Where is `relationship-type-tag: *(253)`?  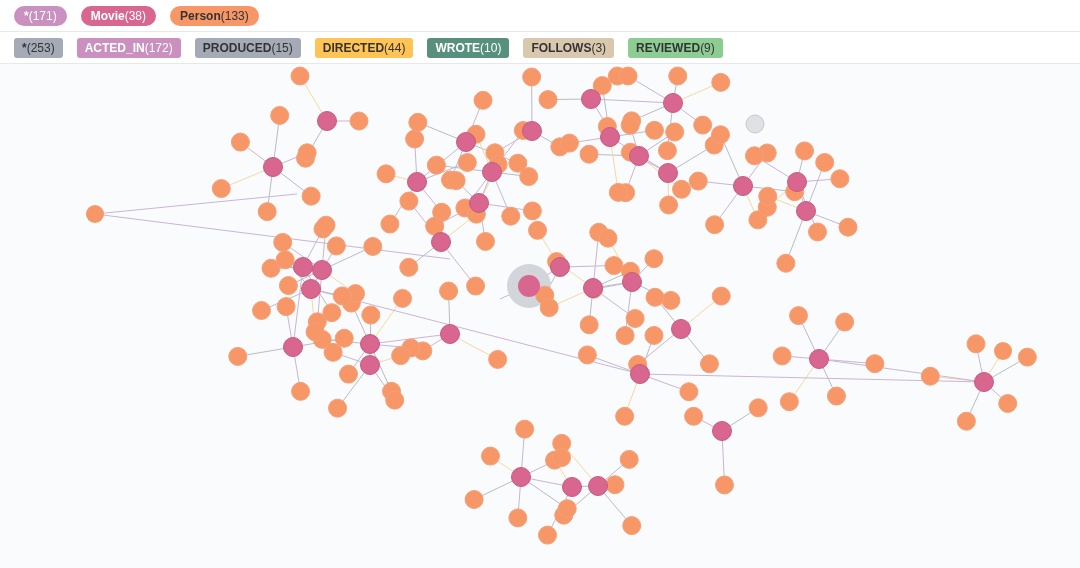
relationship-type-tag: *(253) is located at coordinates (38, 47).